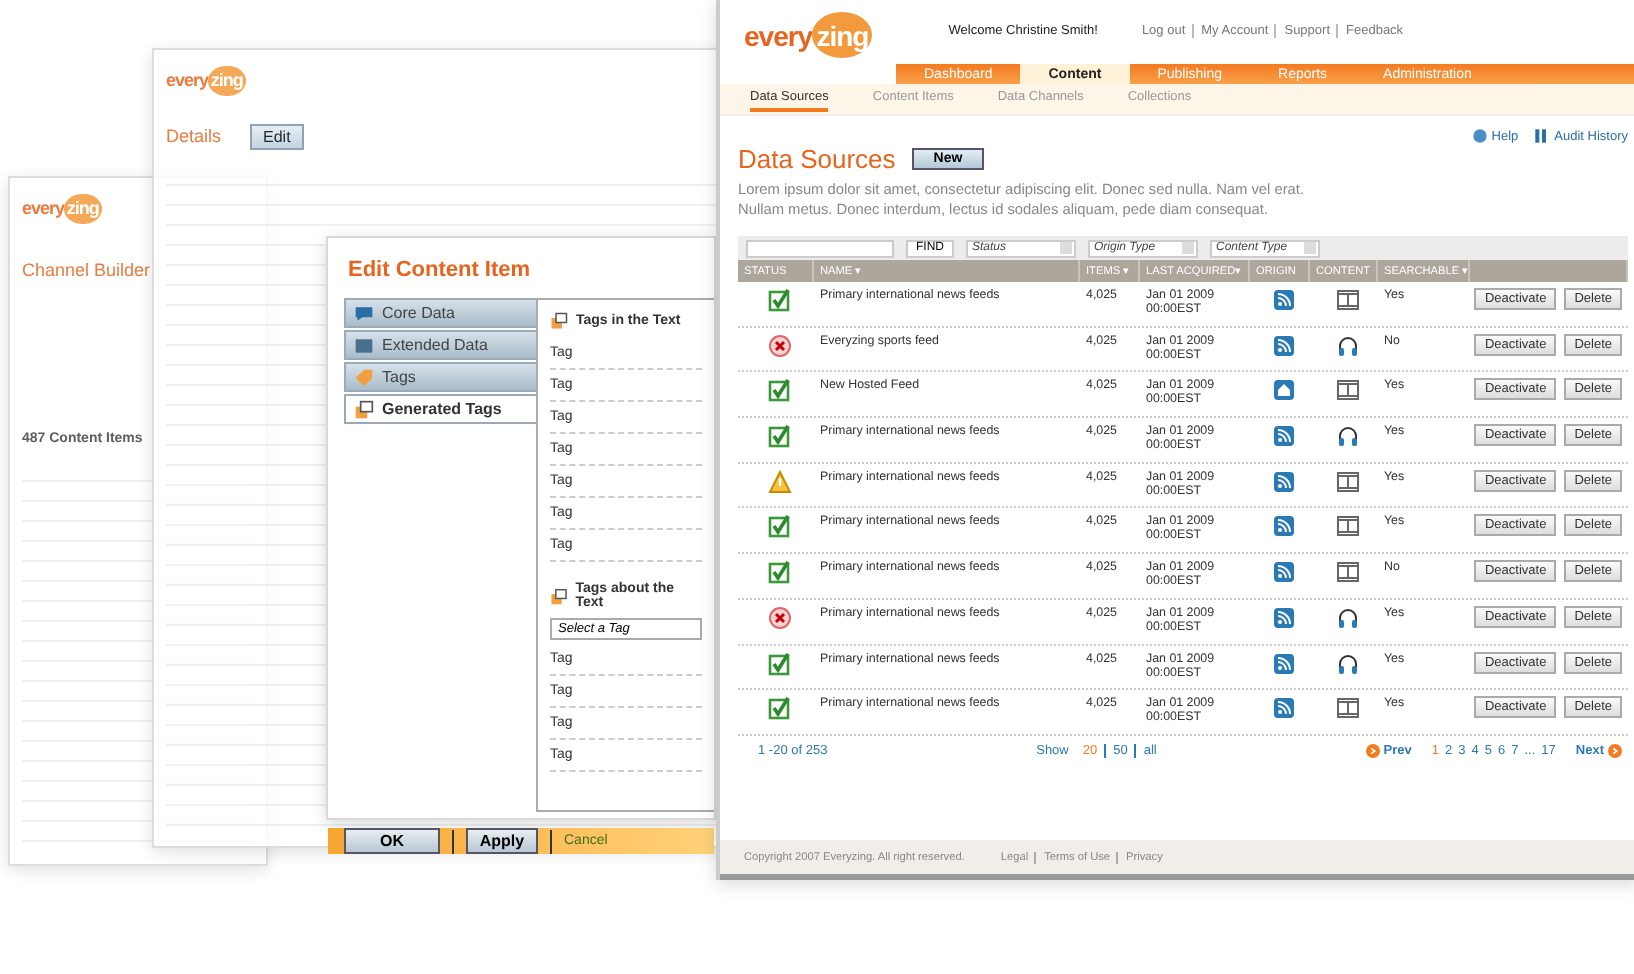 This screenshot has height=974, width=1634. I want to click on dialog-title: Edit Content Item, so click(439, 271).